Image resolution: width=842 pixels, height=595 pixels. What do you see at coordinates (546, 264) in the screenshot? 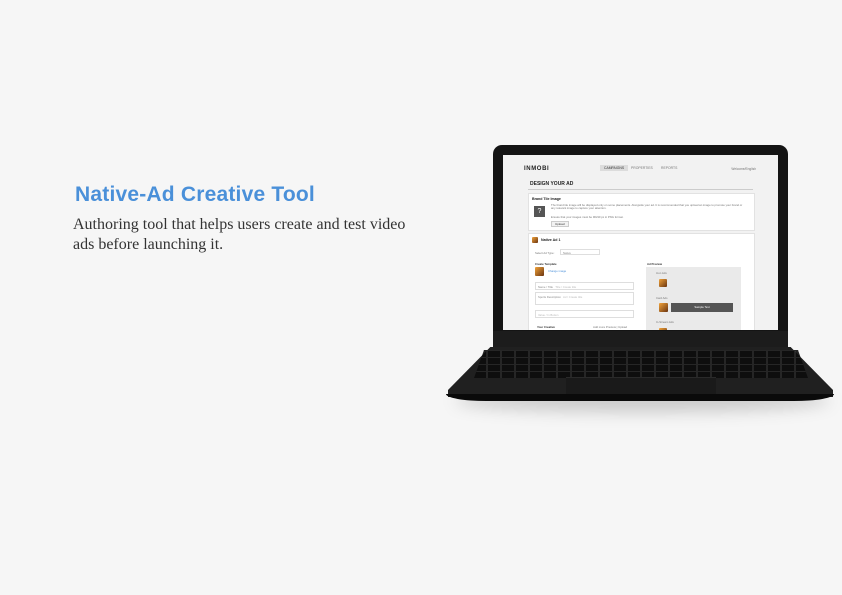
I see `create-template-label: Create Template` at bounding box center [546, 264].